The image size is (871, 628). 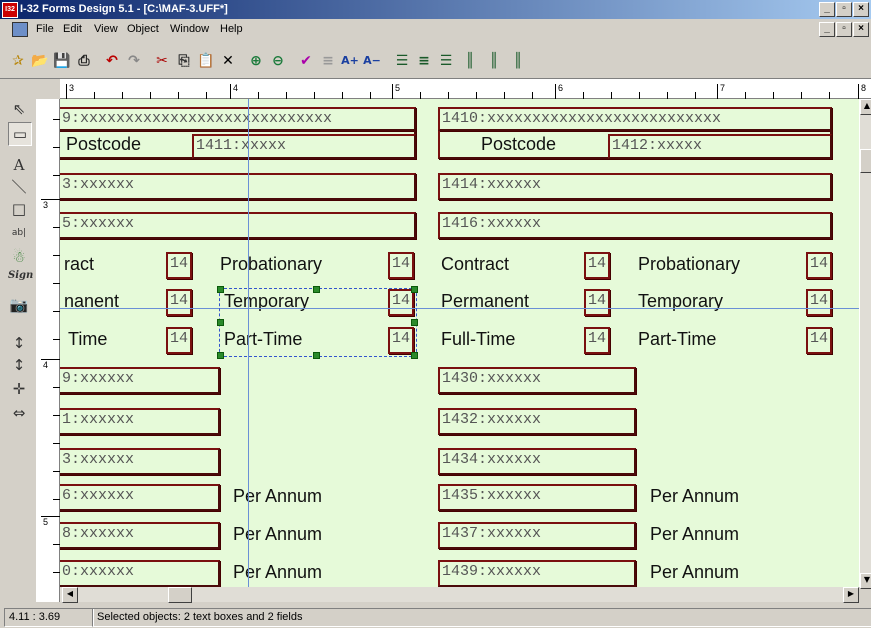 What do you see at coordinates (45, 29) in the screenshot?
I see `menu-file: File` at bounding box center [45, 29].